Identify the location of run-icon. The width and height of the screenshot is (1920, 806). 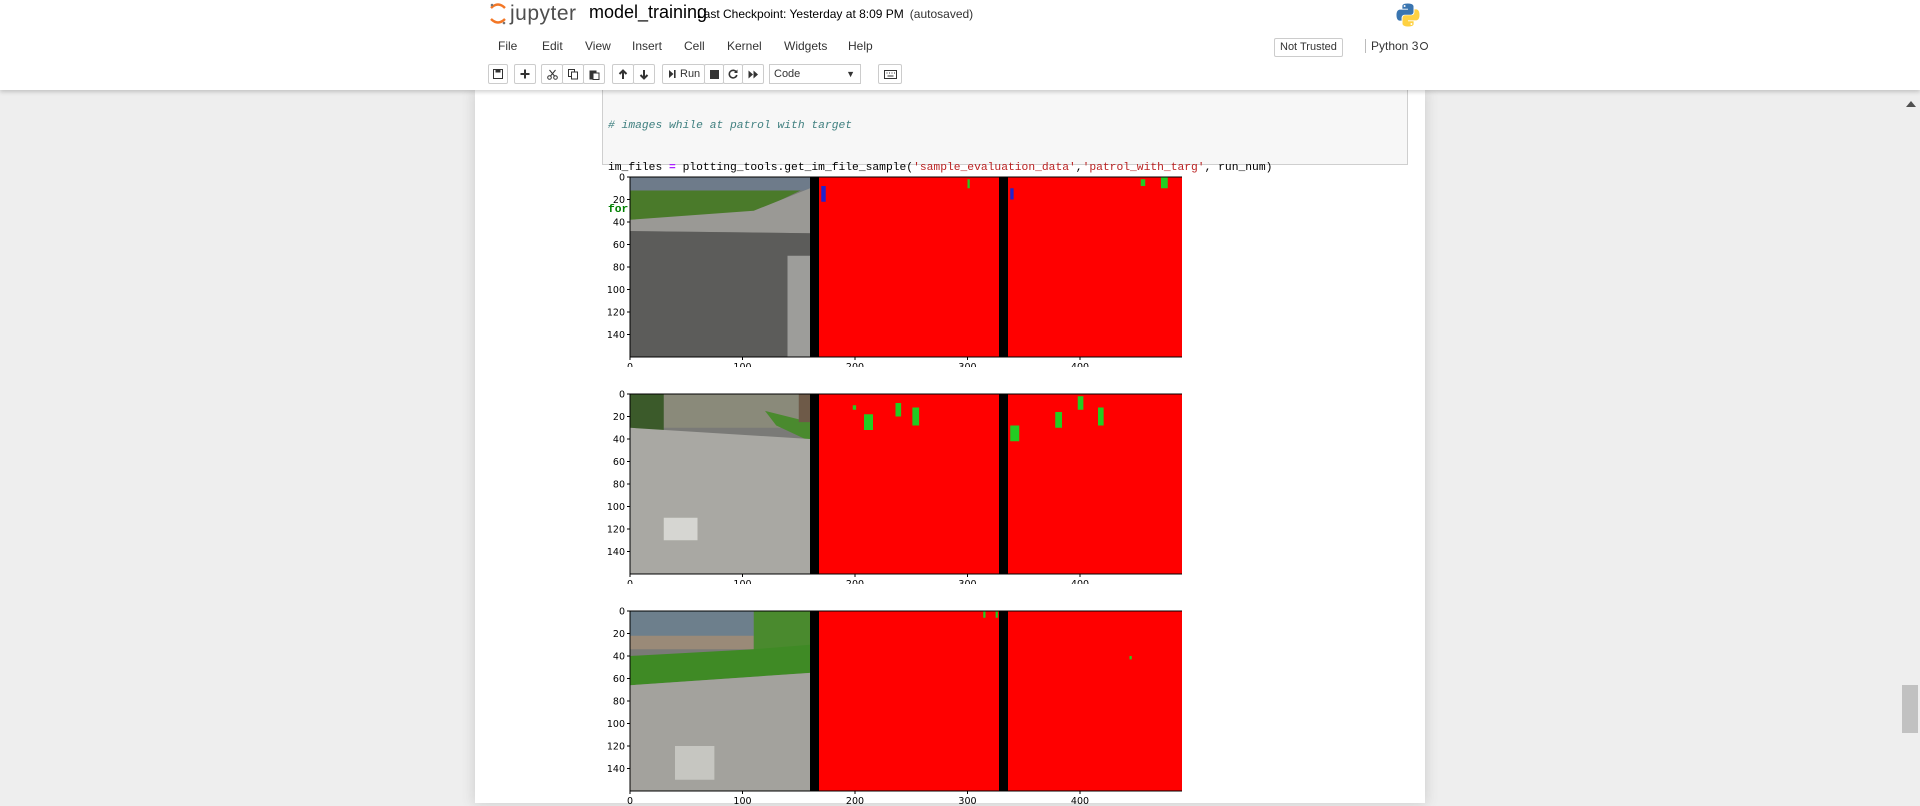
(672, 74).